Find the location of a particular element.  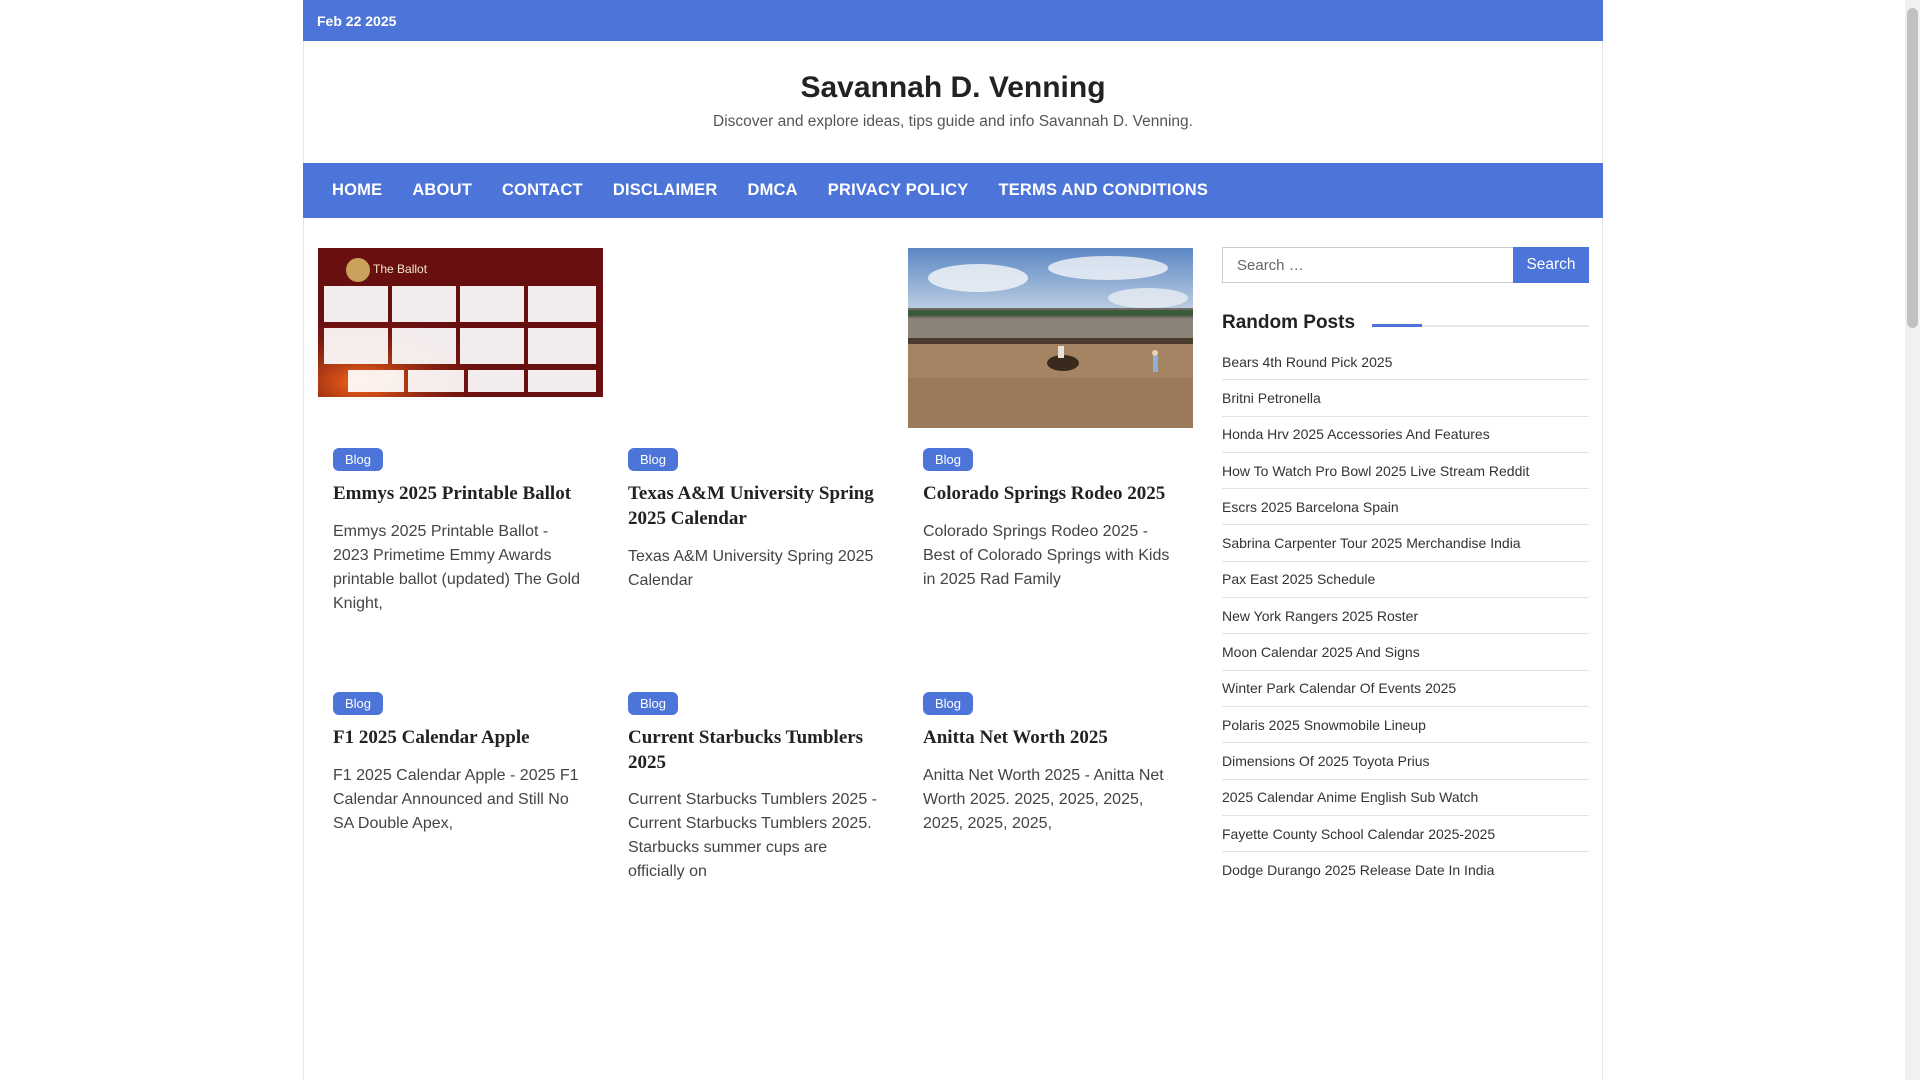

post-title: Anitta Net Worth 2025 is located at coordinates (1053, 737).